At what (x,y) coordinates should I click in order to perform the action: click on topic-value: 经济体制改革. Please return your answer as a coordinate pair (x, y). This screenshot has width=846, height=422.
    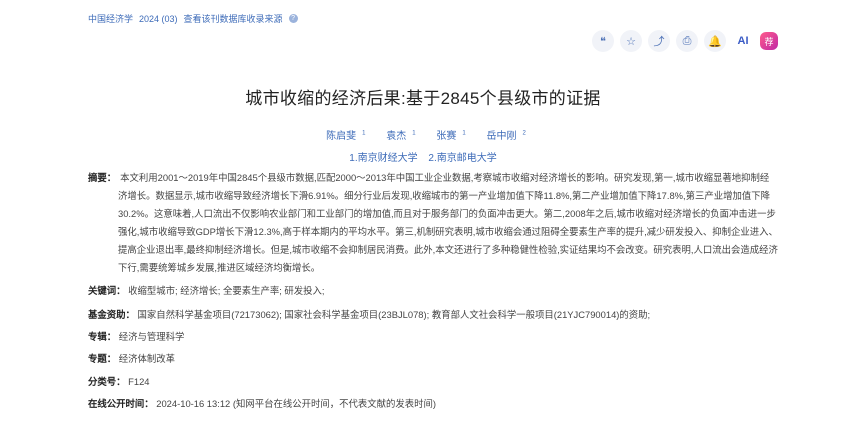
    Looking at the image, I should click on (147, 358).